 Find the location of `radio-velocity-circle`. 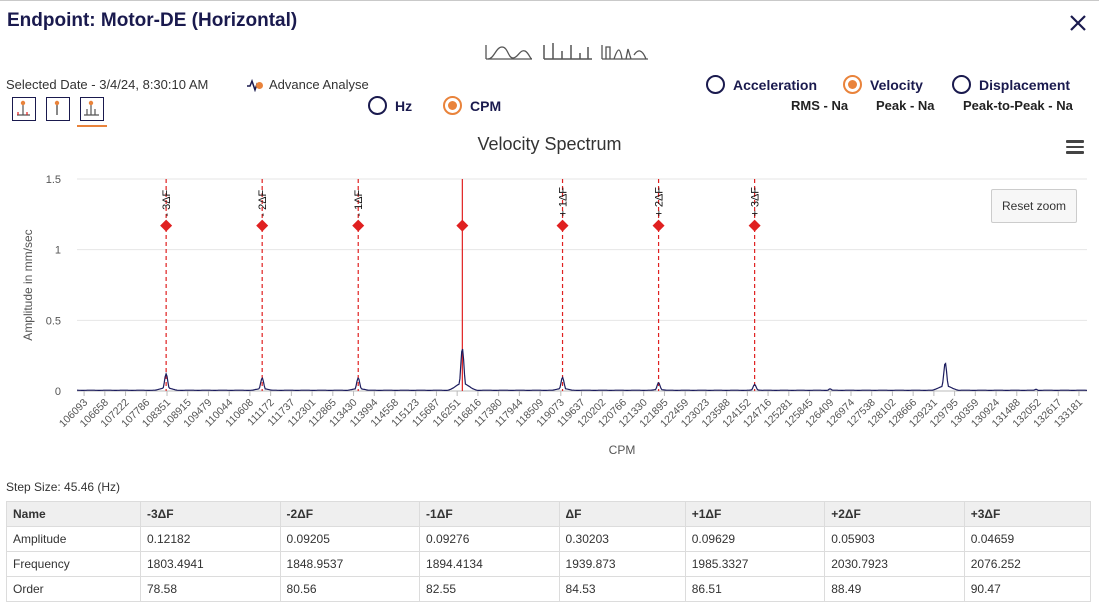

radio-velocity-circle is located at coordinates (852, 84).